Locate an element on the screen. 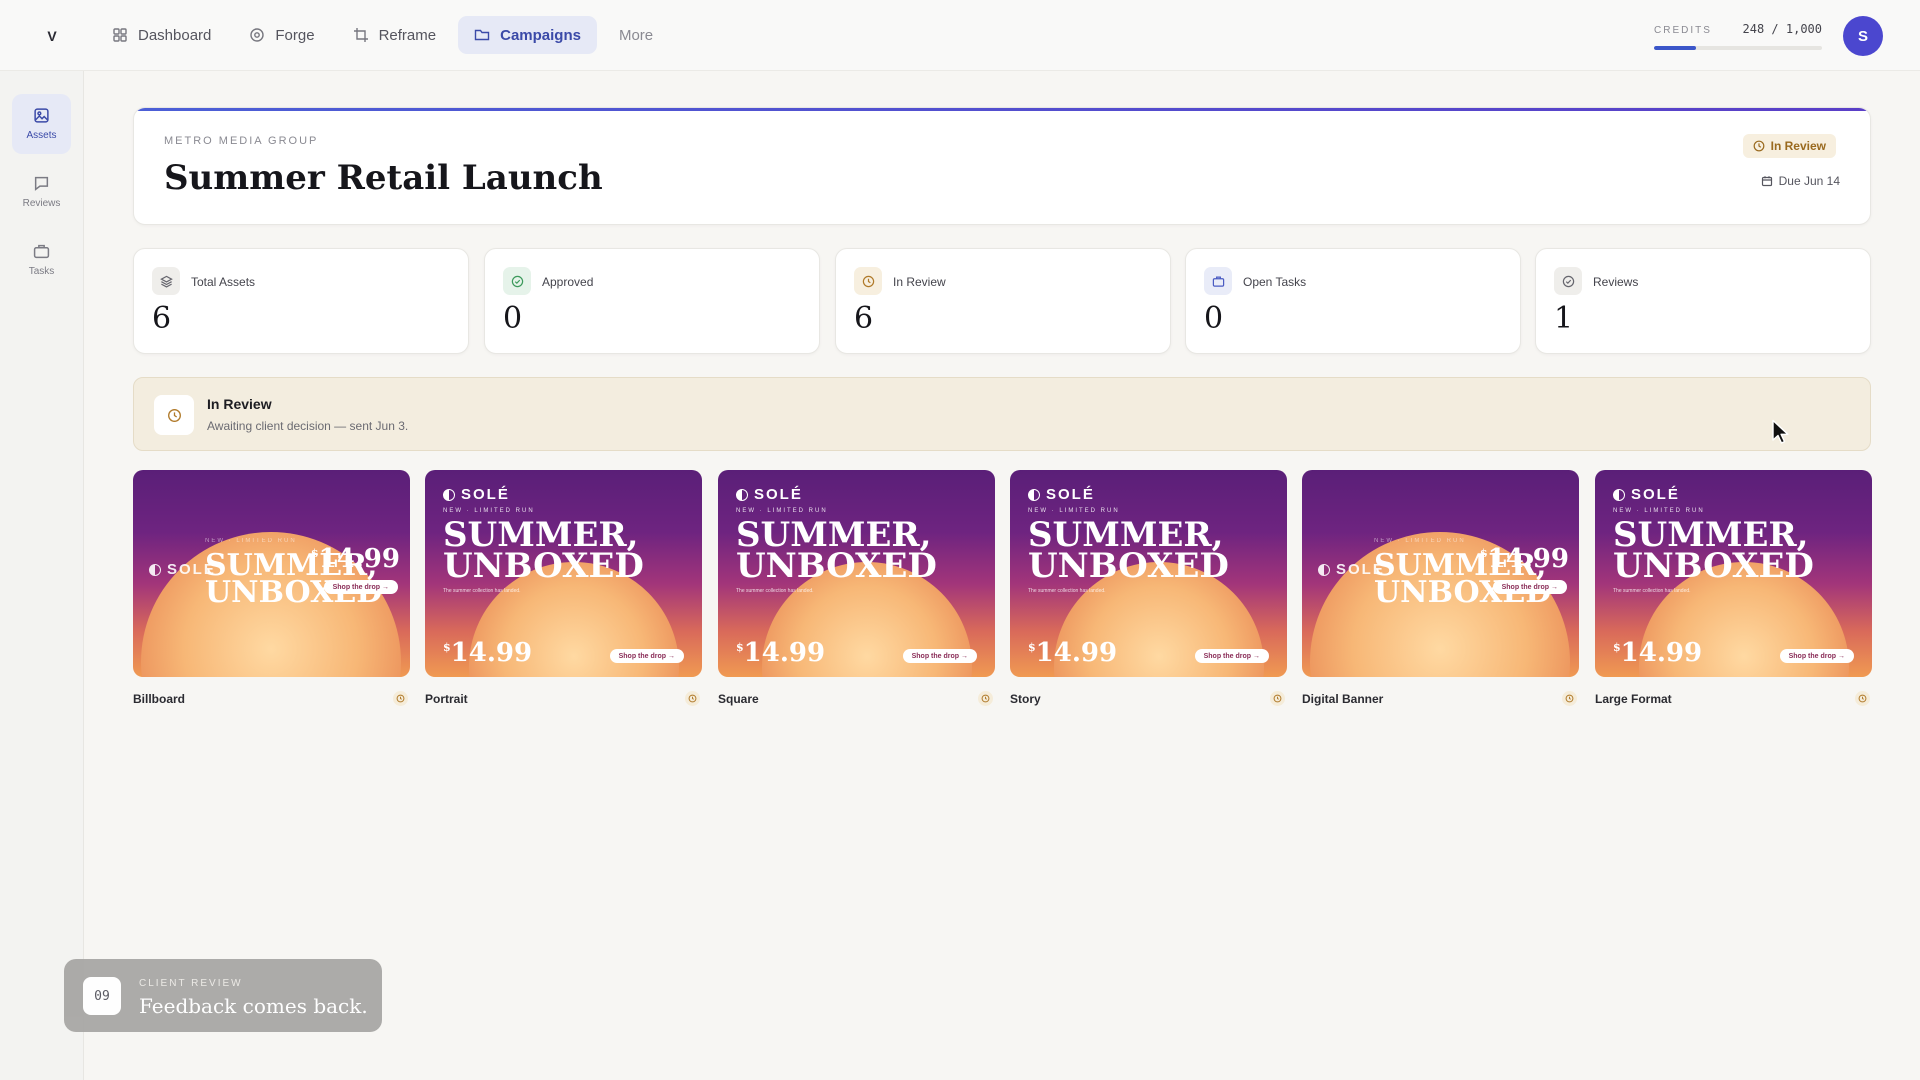 This screenshot has height=1080, width=1920. banner-title: In Review is located at coordinates (239, 404).